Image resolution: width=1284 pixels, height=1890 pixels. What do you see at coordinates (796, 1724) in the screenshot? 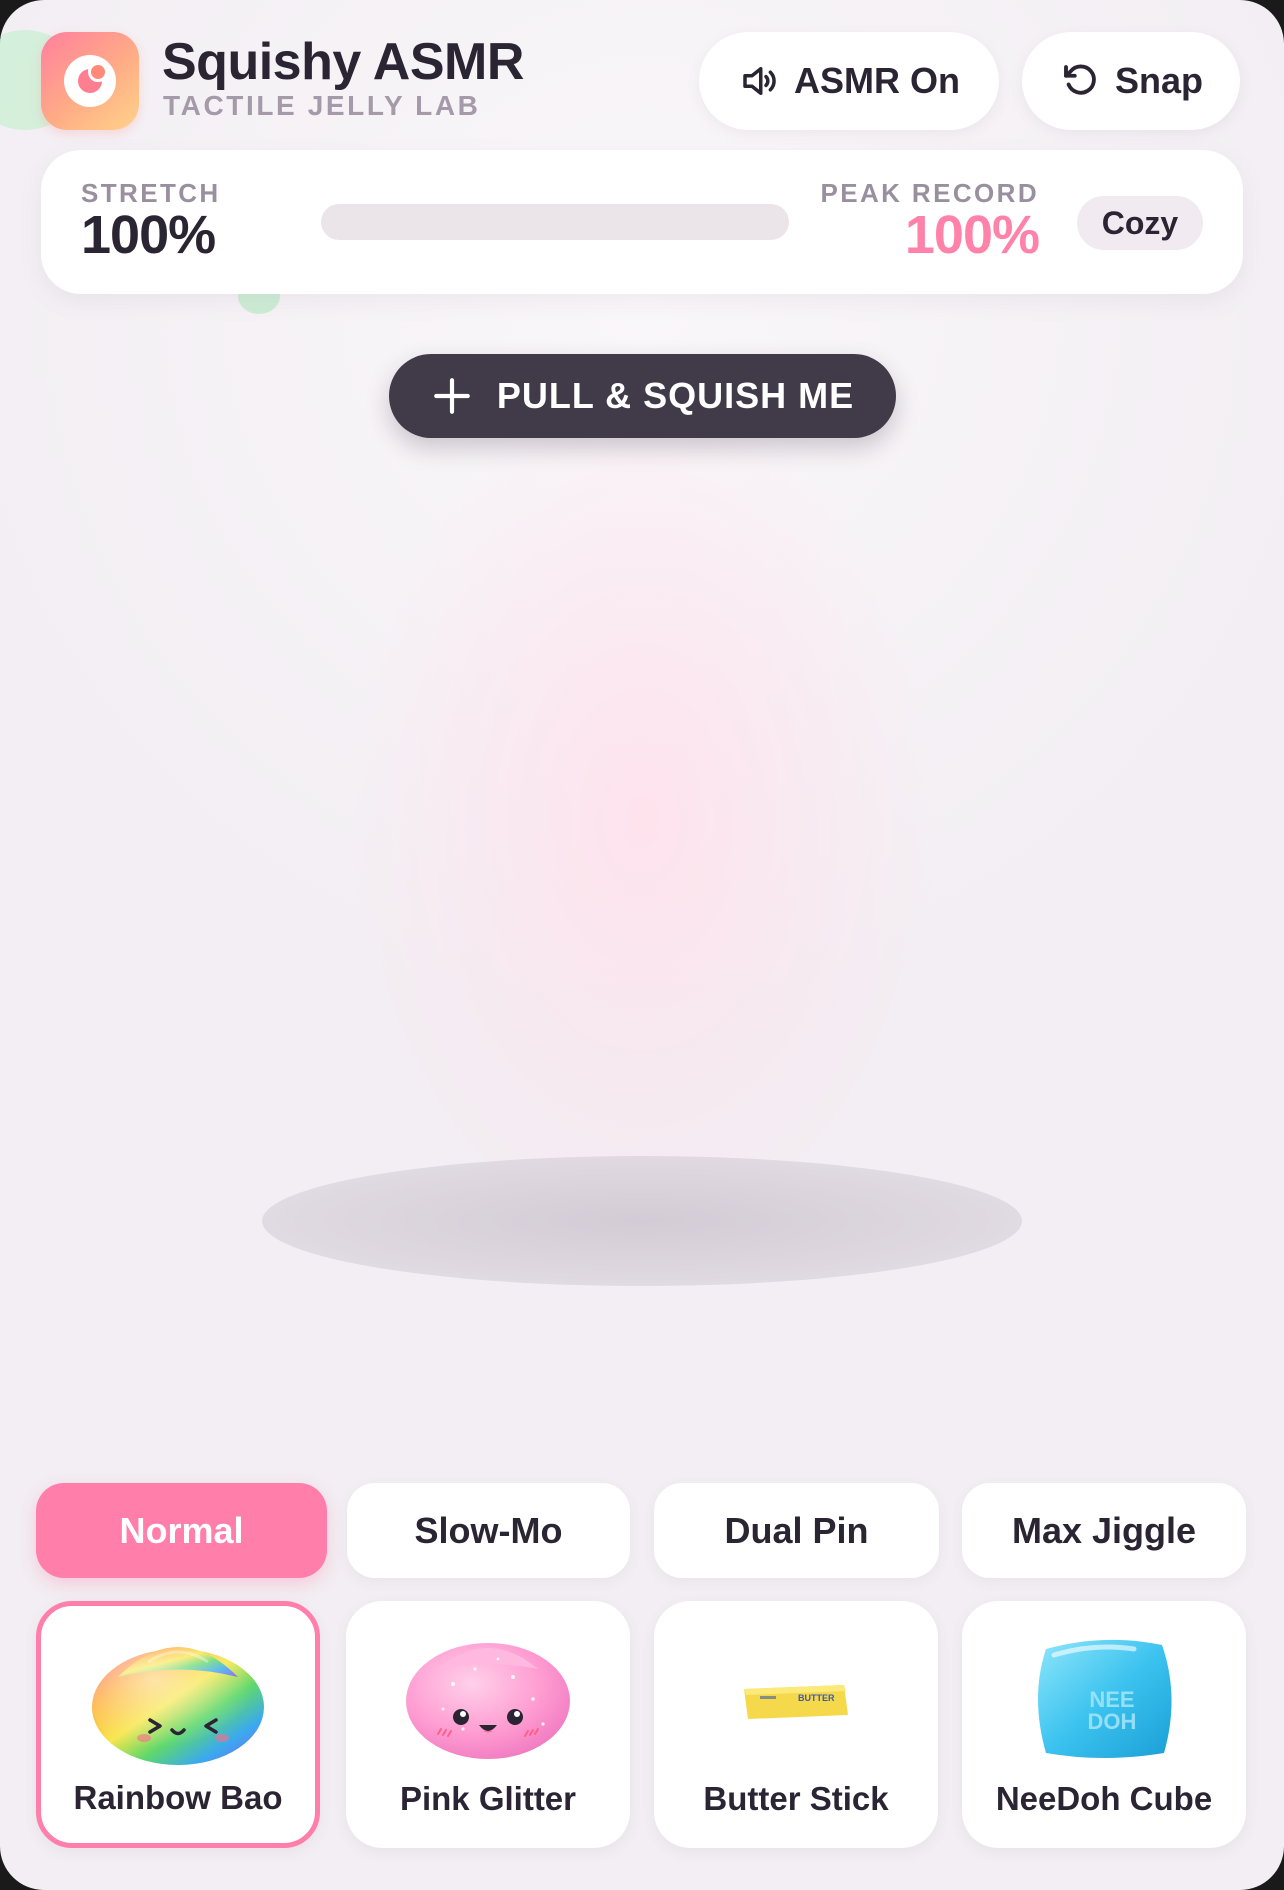
I see `toy-card-butter-stick: BUTTER Butter Stick` at bounding box center [796, 1724].